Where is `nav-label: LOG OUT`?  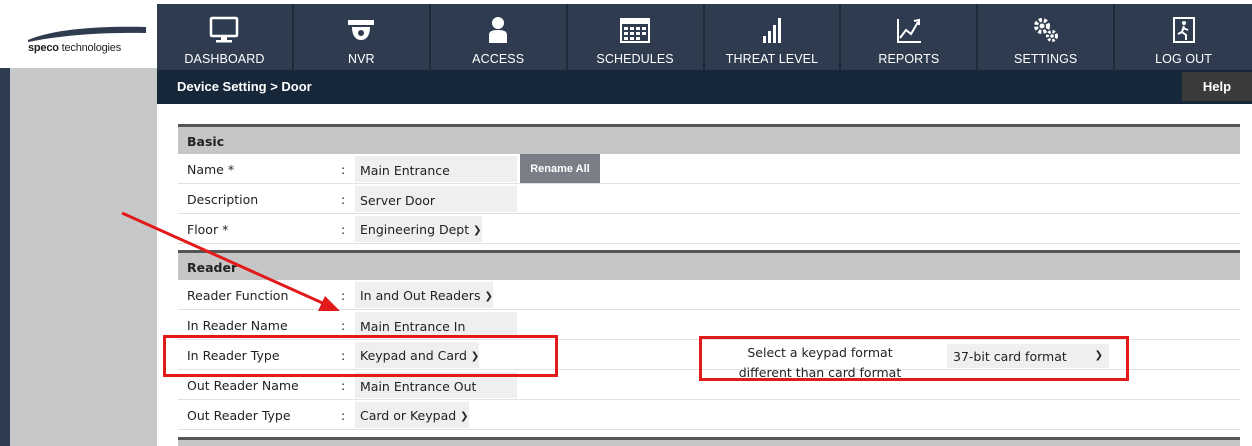 nav-label: LOG OUT is located at coordinates (1184, 59).